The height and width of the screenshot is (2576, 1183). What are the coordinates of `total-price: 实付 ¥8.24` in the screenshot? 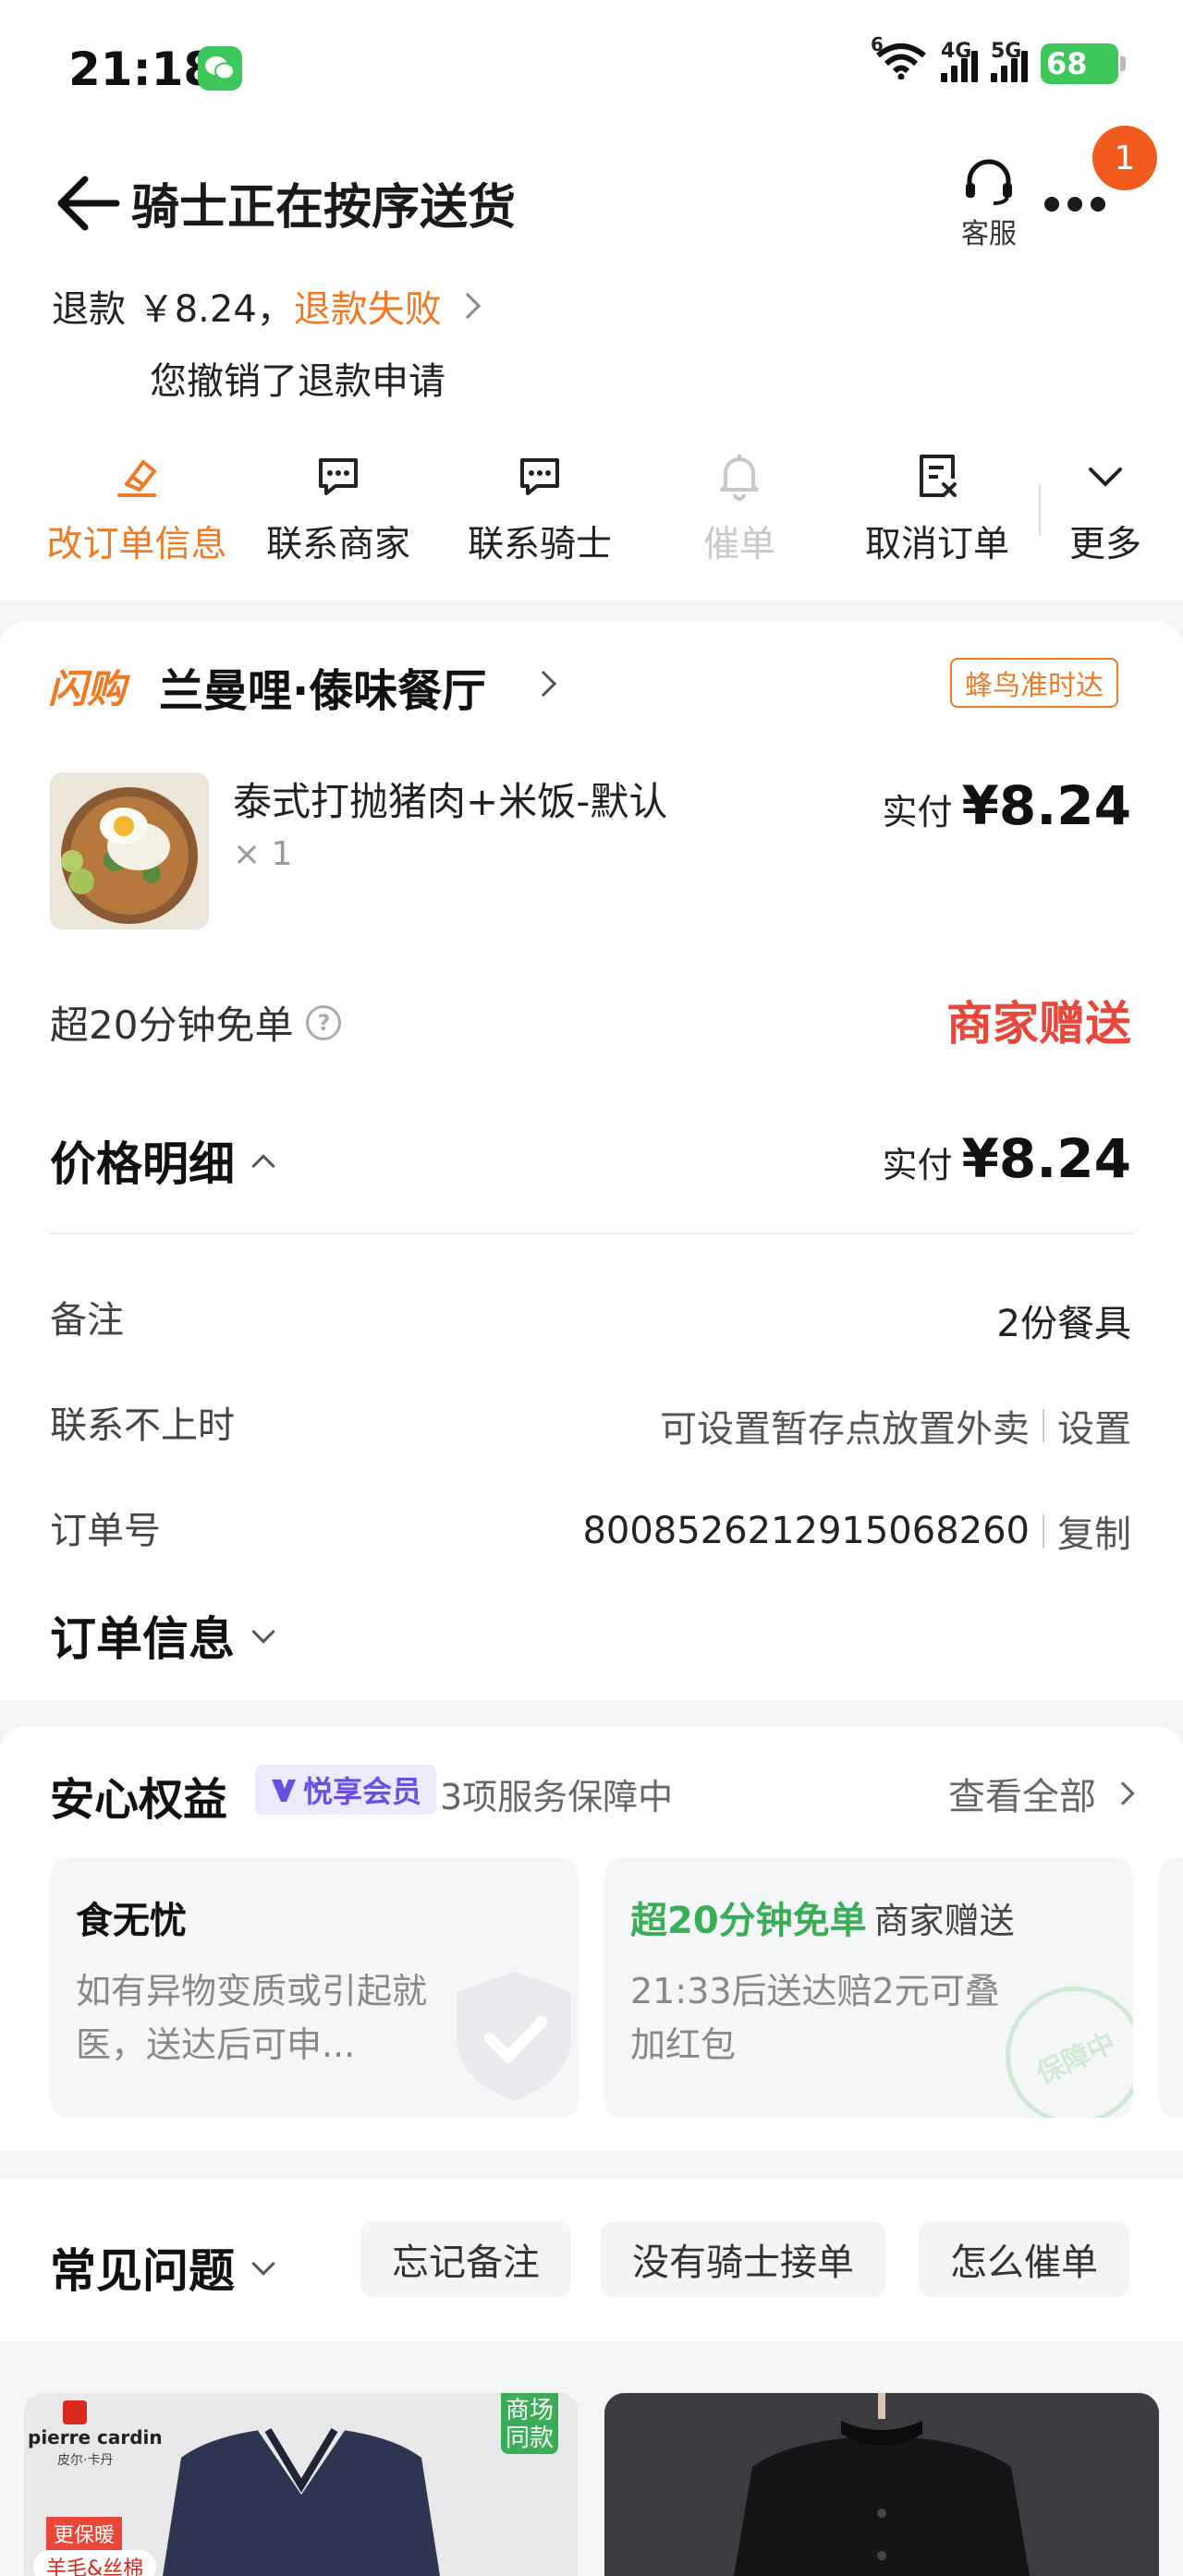 It's located at (1007, 1158).